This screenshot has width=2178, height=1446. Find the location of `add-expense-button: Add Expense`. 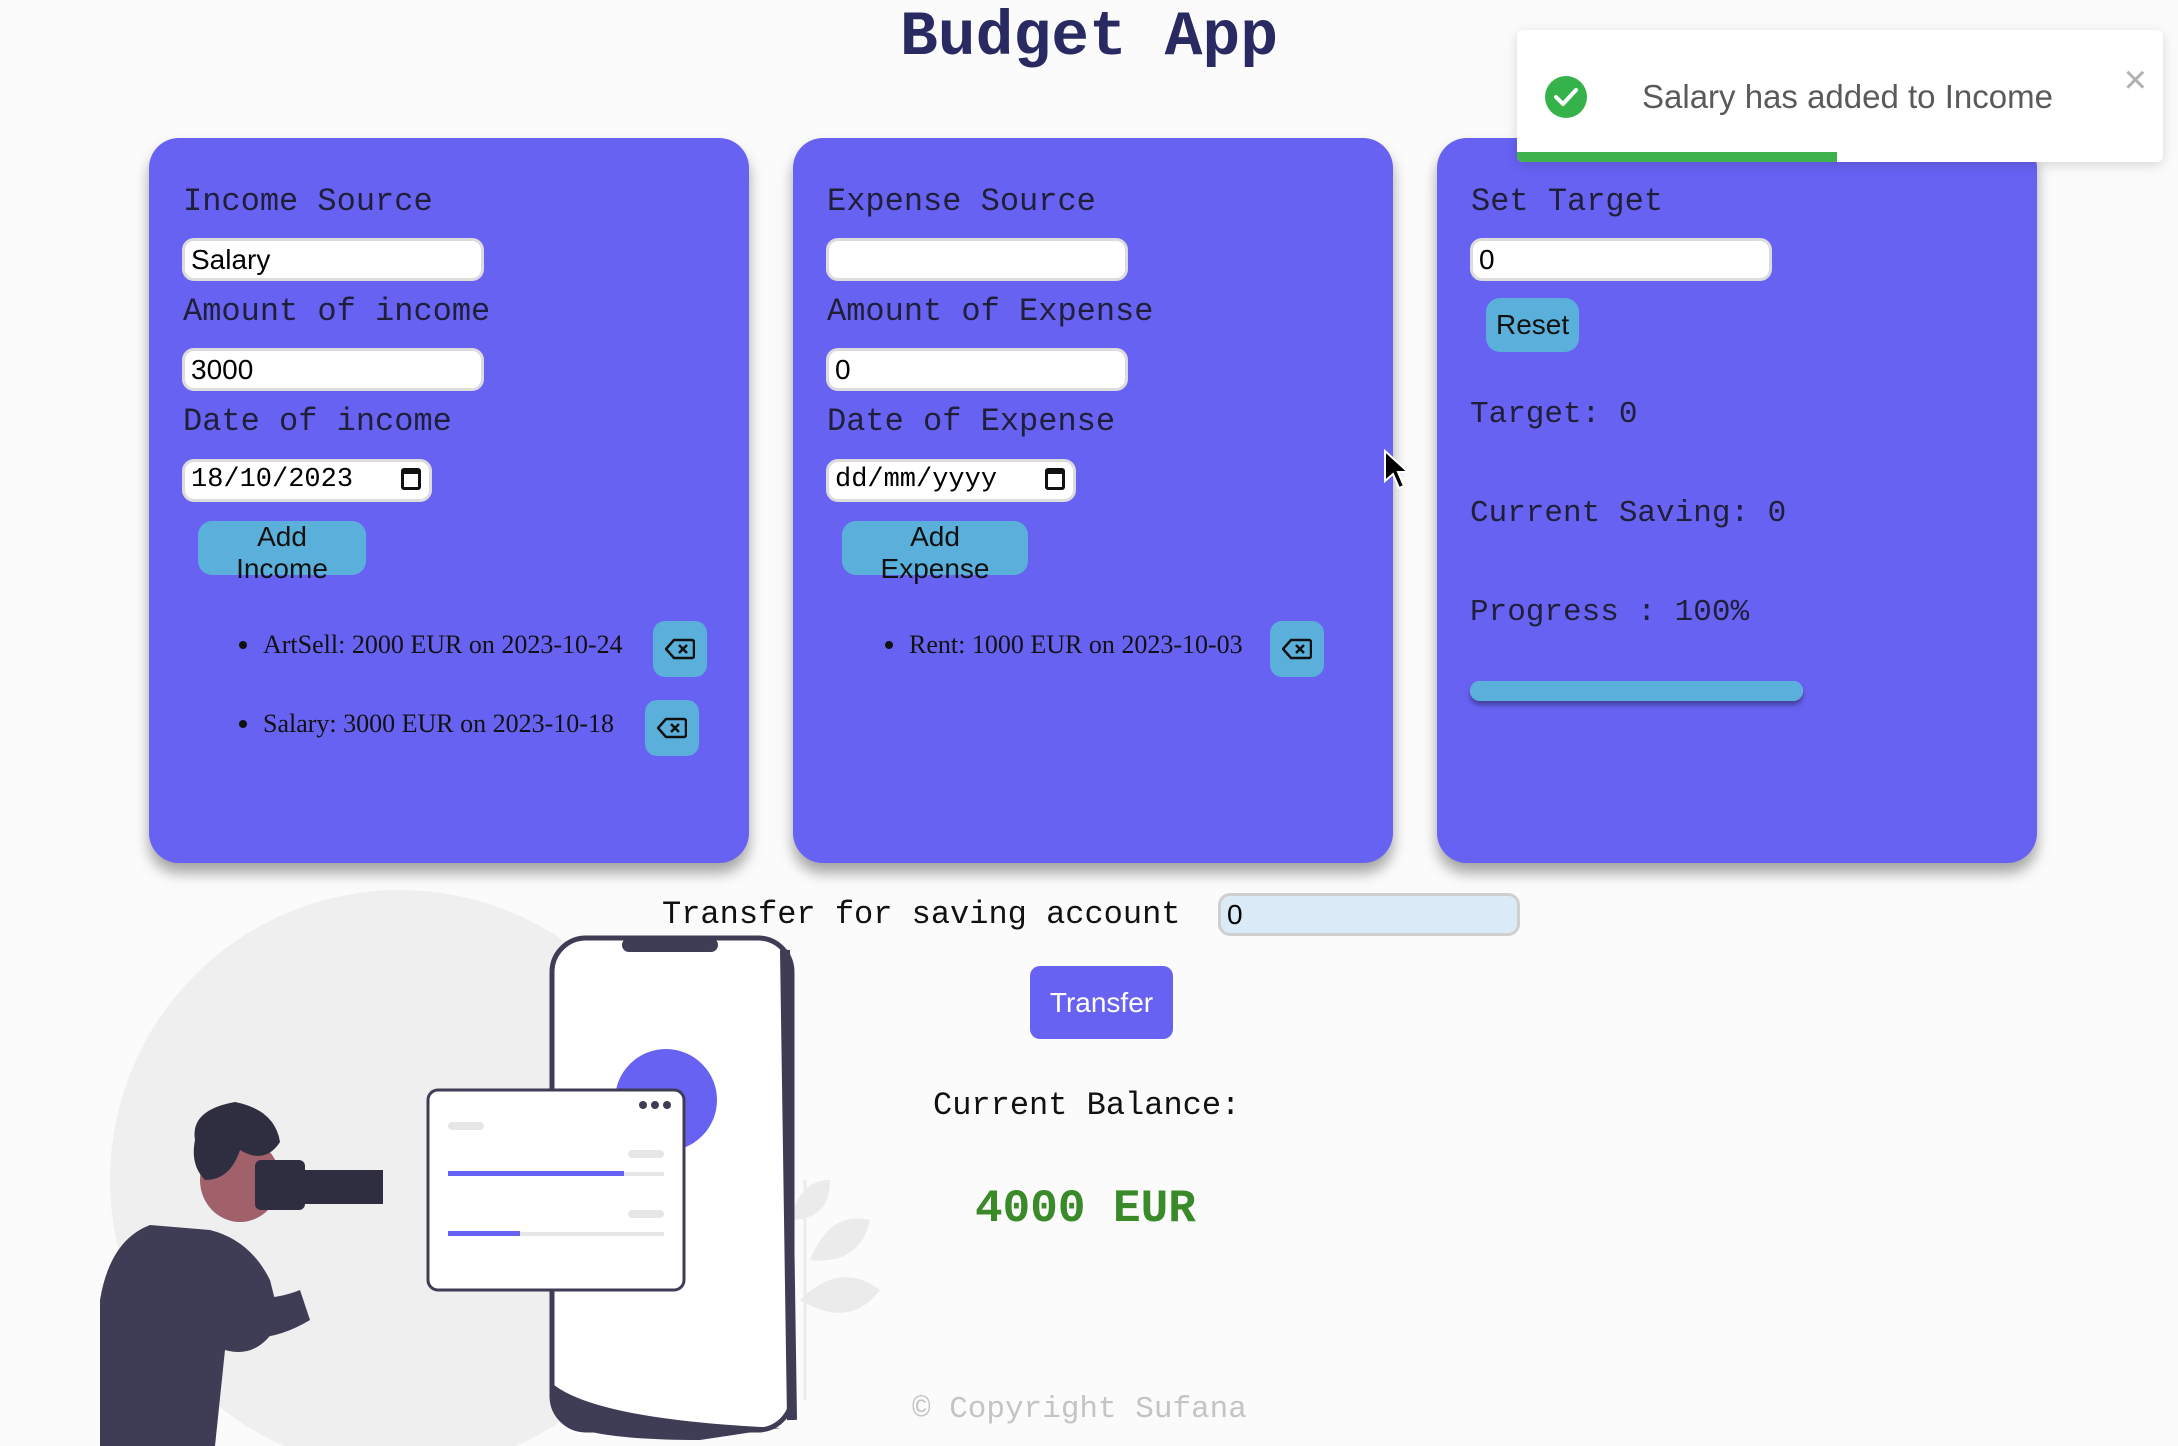

add-expense-button: Add Expense is located at coordinates (935, 552).